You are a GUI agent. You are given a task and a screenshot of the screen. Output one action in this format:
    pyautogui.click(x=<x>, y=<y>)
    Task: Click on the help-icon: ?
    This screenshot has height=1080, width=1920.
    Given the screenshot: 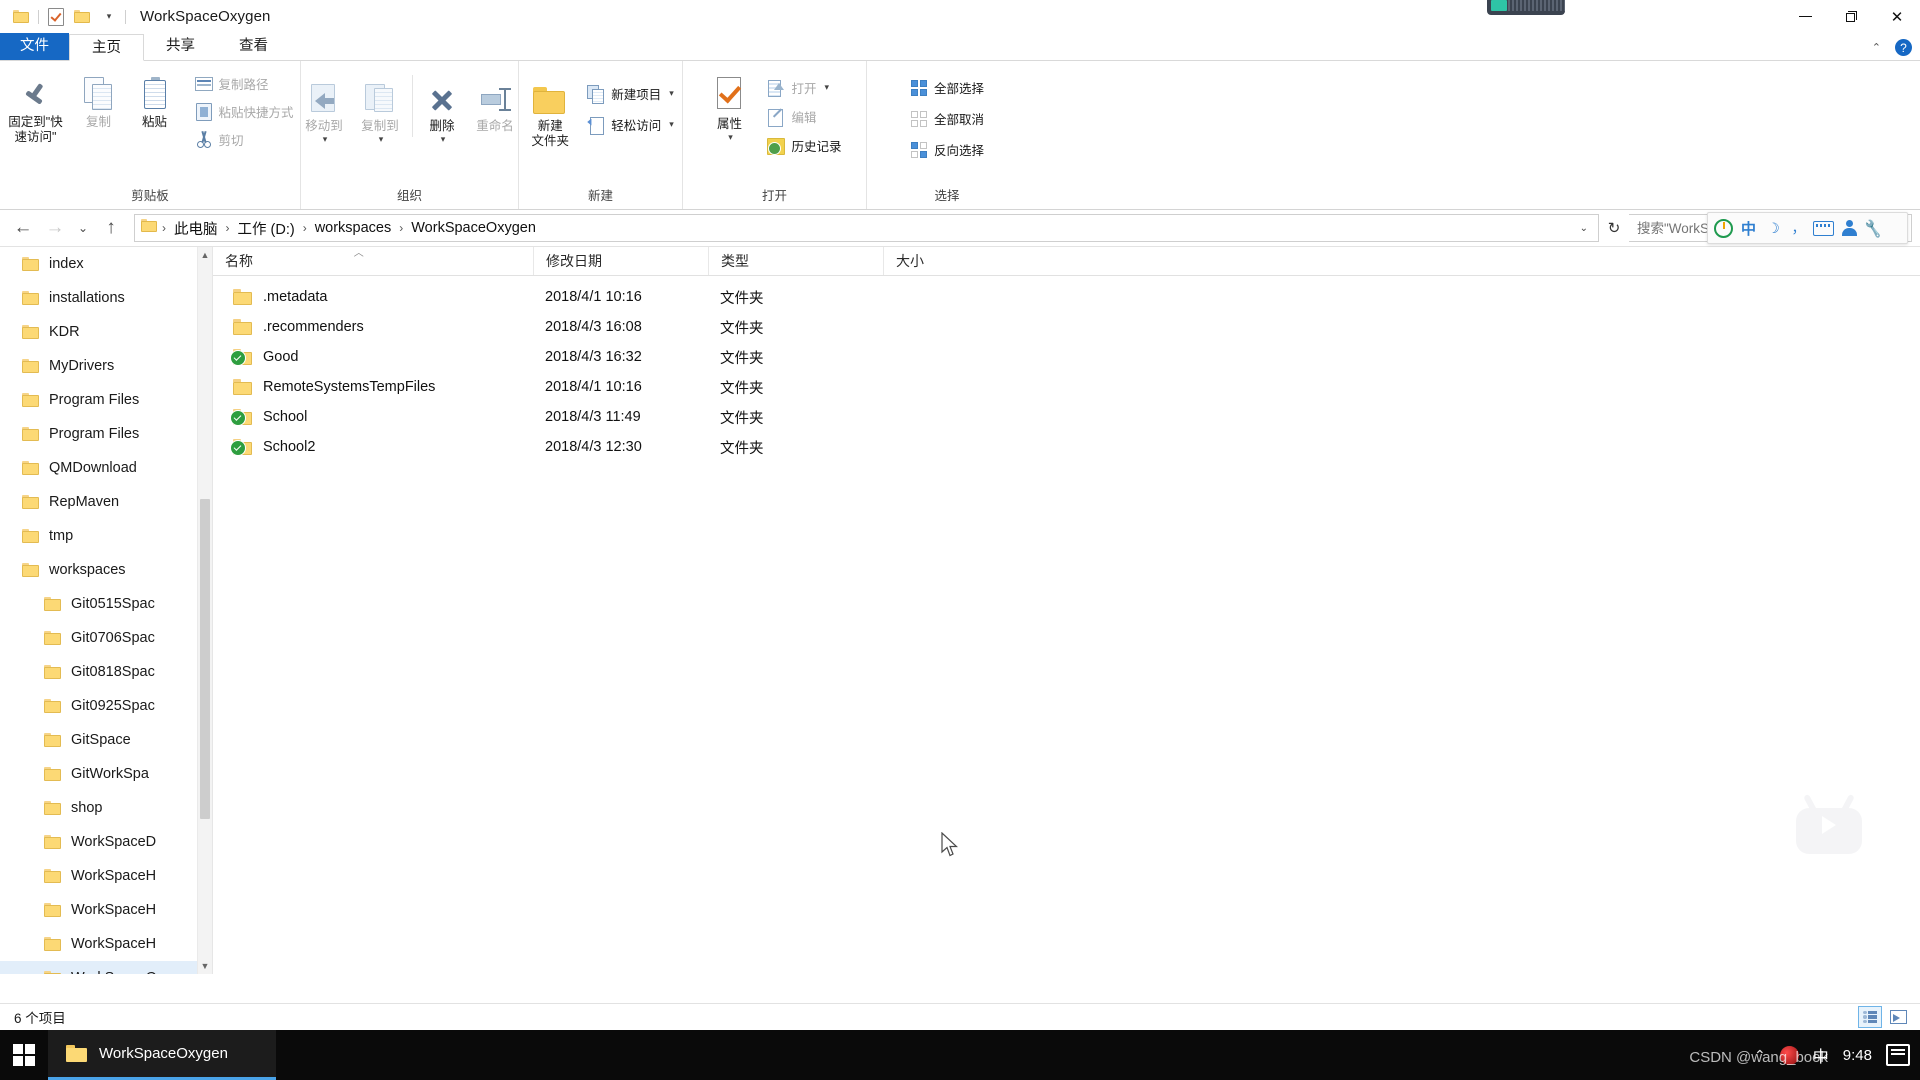 What is the action you would take?
    pyautogui.click(x=1903, y=47)
    